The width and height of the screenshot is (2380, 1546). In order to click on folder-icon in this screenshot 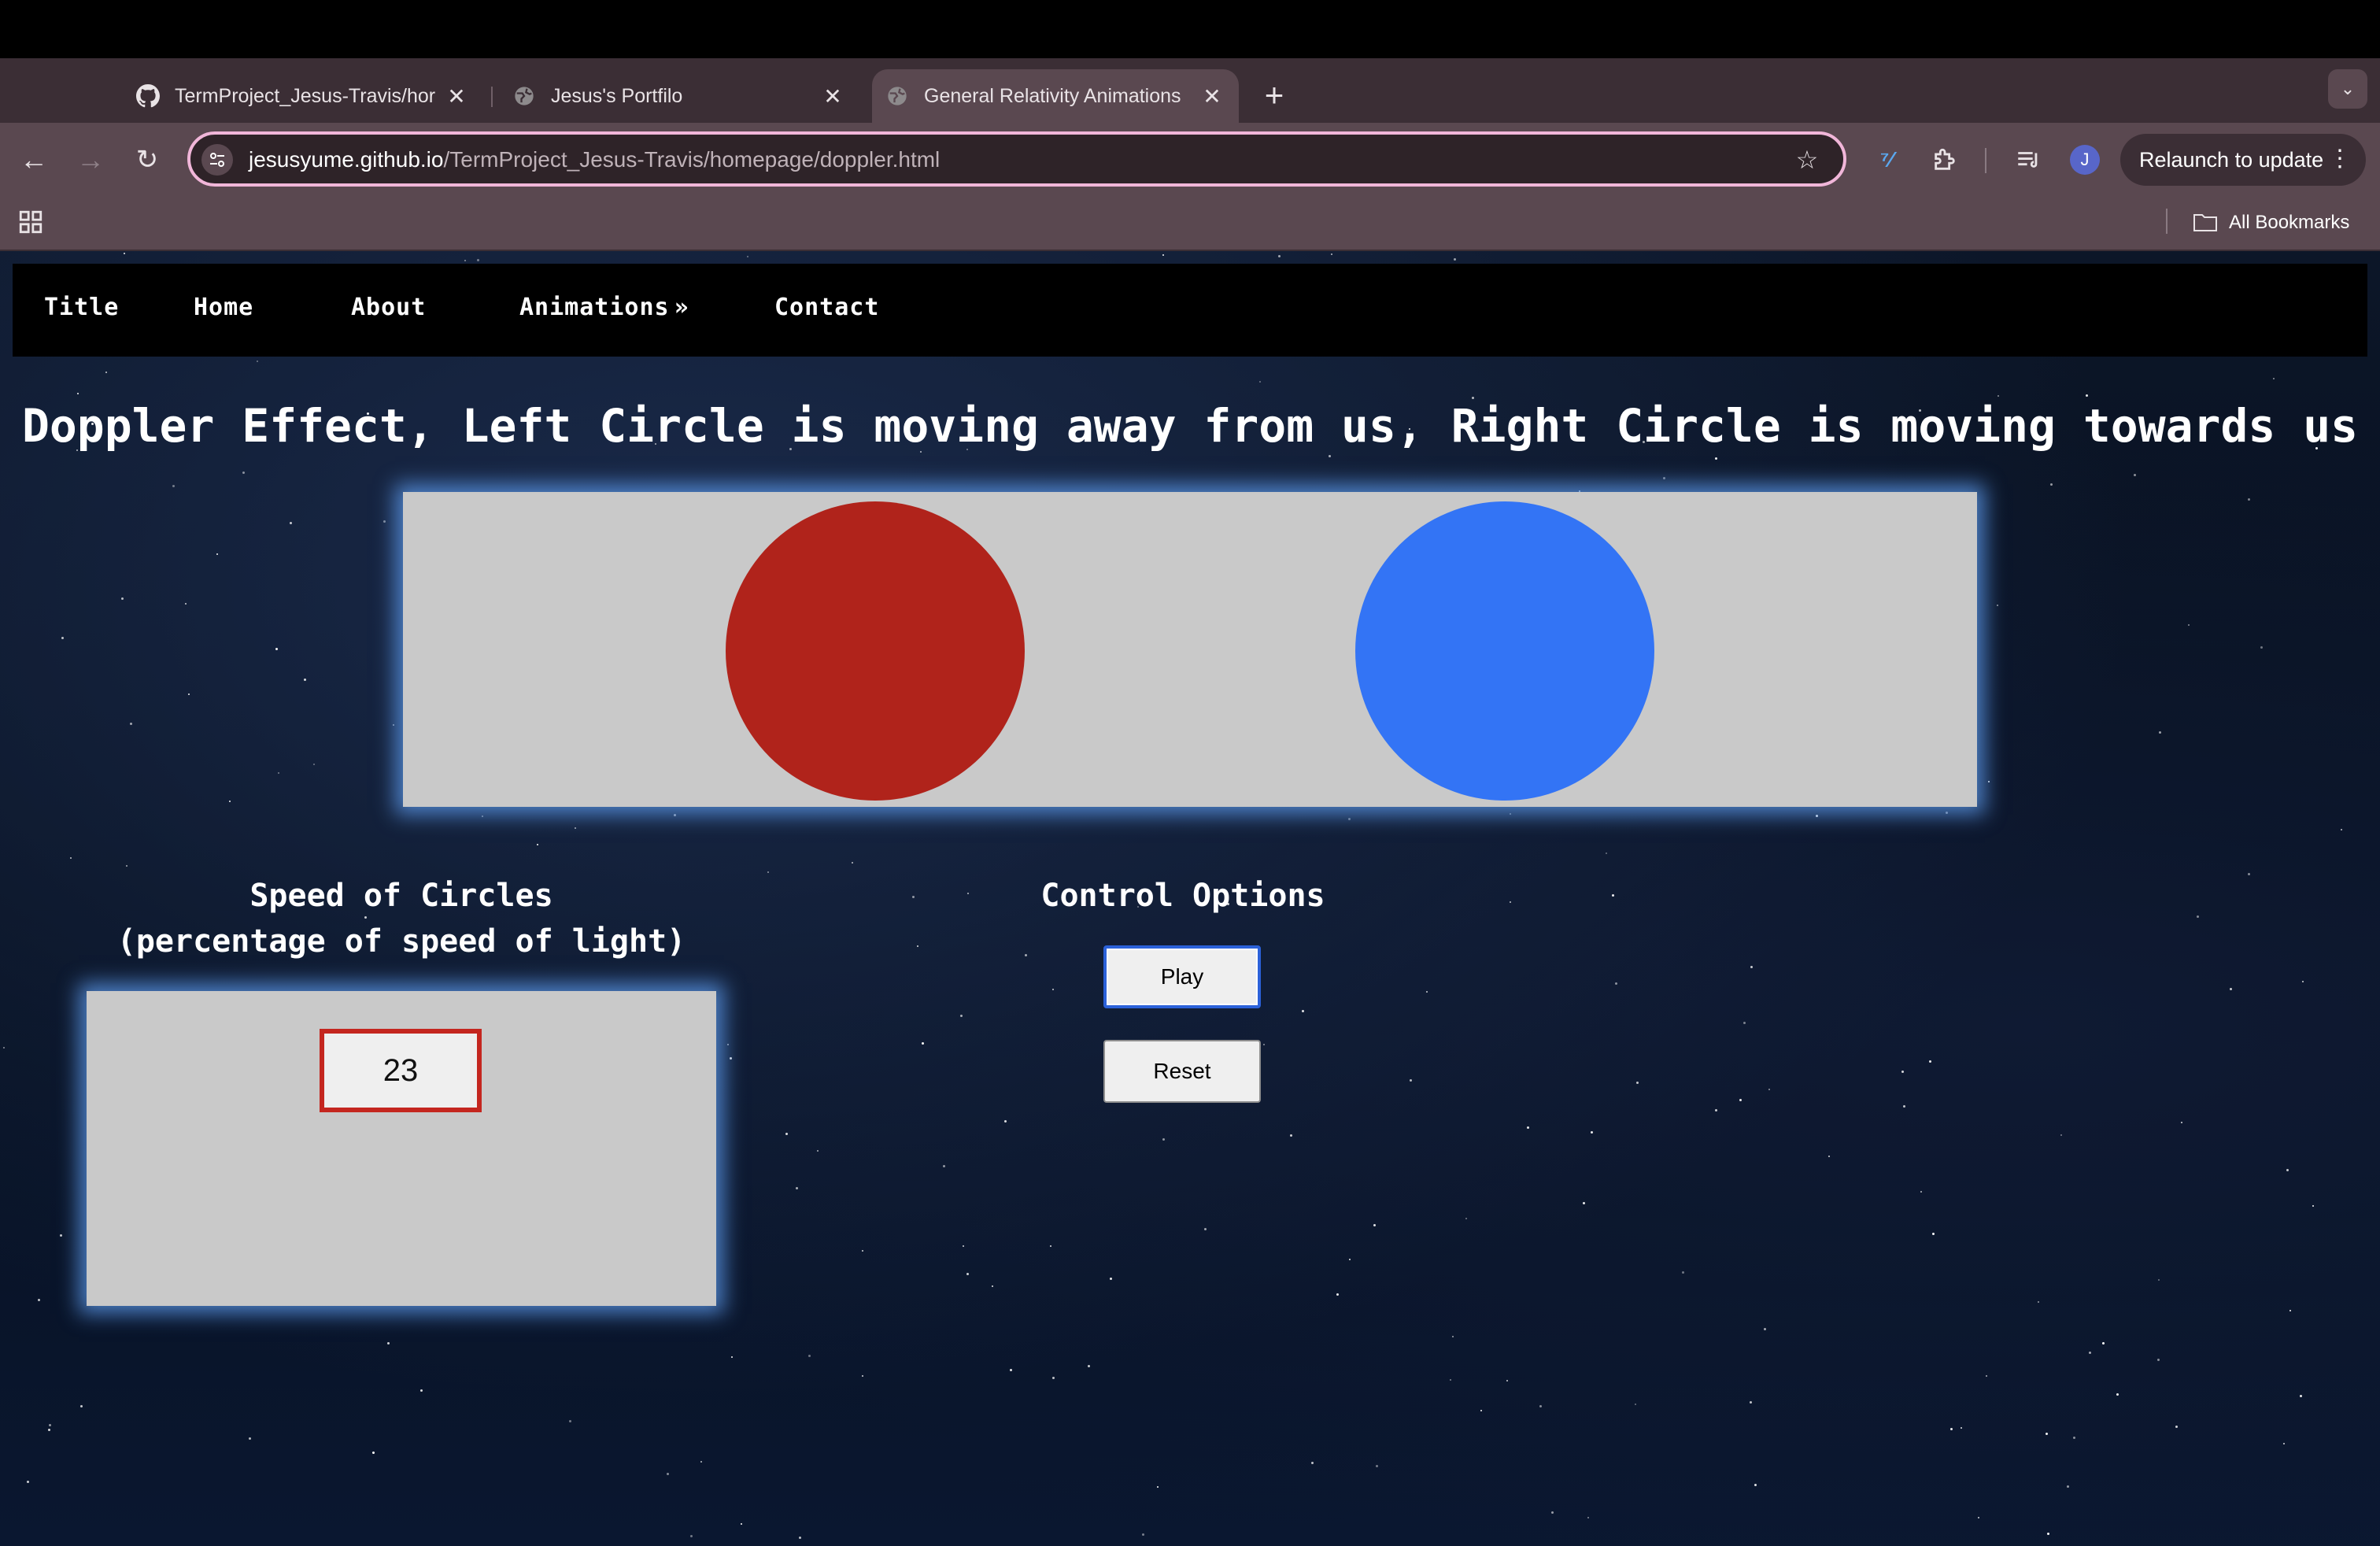, I will do `click(2205, 223)`.